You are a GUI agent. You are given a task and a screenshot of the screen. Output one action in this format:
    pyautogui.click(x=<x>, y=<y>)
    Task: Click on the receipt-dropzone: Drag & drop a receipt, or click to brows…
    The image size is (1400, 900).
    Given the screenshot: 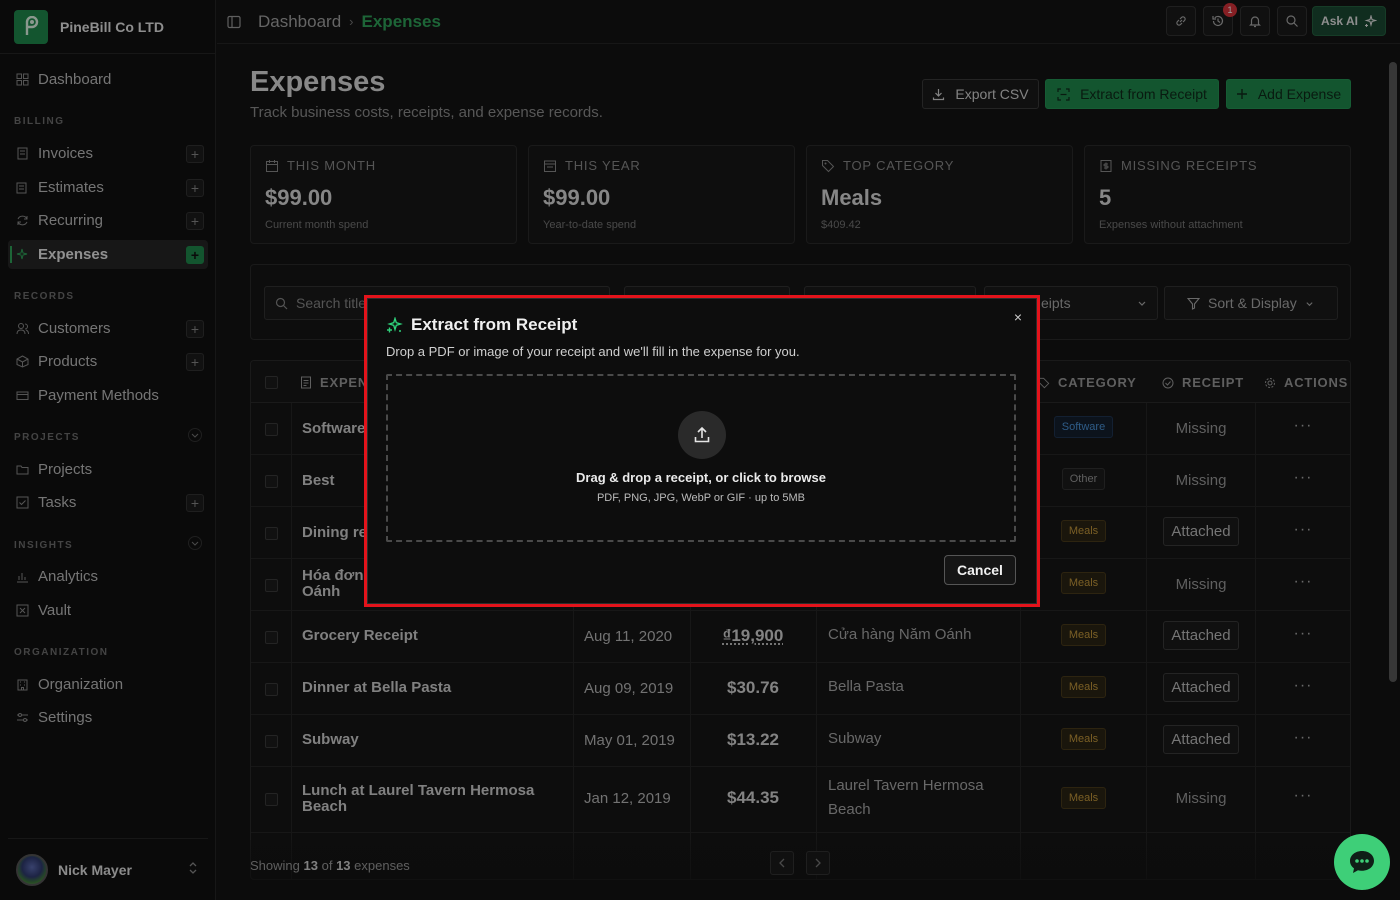 What is the action you would take?
    pyautogui.click(x=701, y=458)
    